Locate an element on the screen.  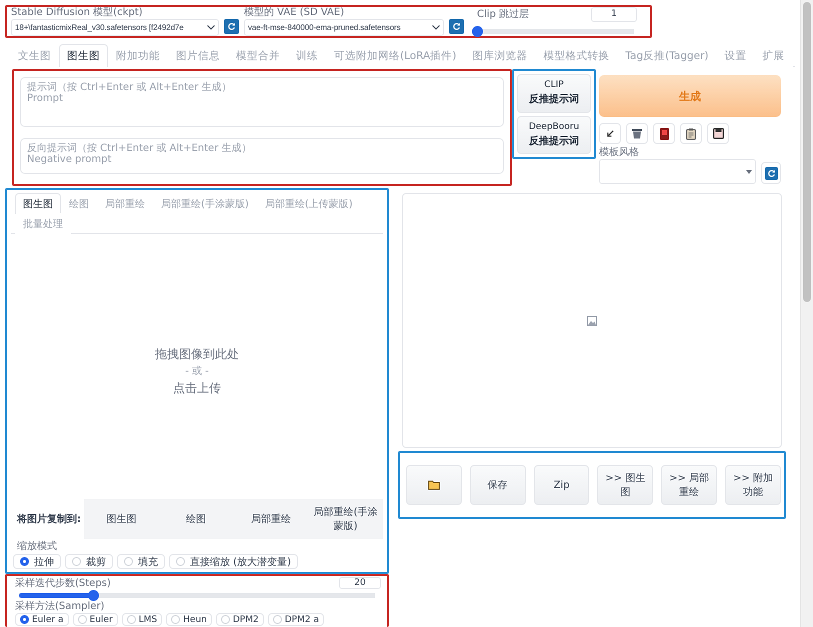
output-button: Zip is located at coordinates (562, 485).